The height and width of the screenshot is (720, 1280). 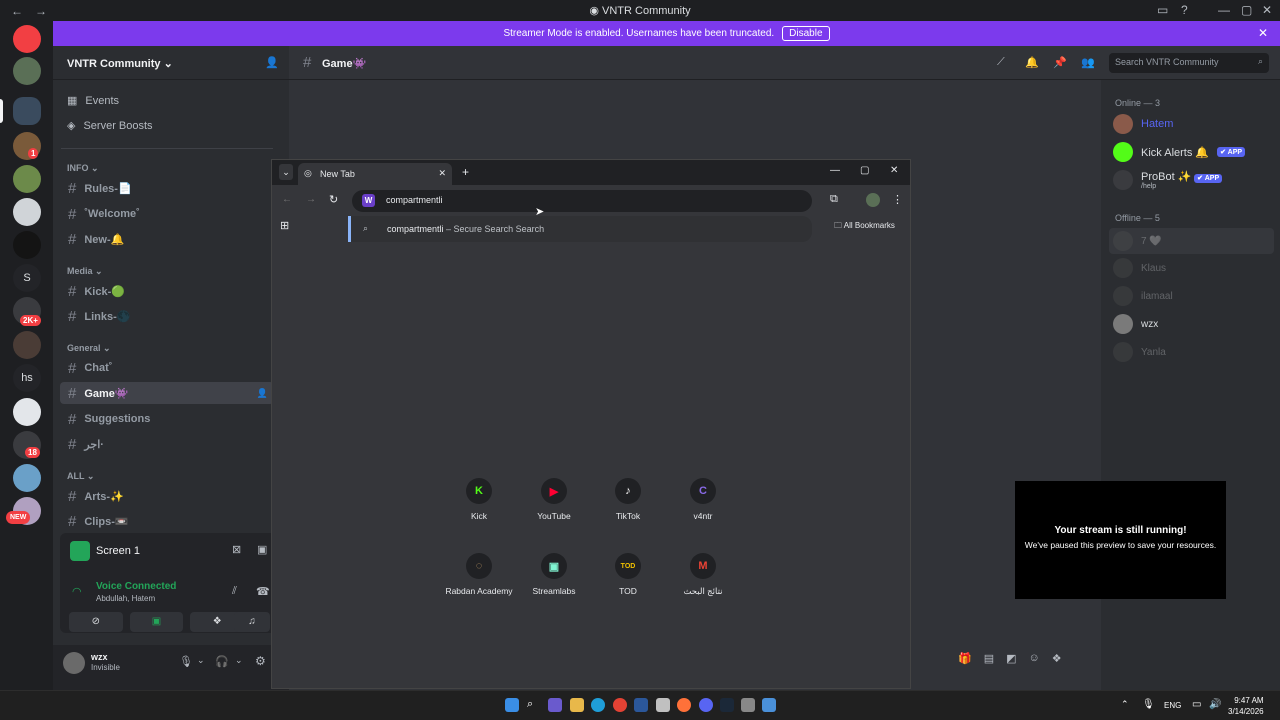 What do you see at coordinates (1246, 706) in the screenshot?
I see `clock: 9:47 AM 3/14/2026` at bounding box center [1246, 706].